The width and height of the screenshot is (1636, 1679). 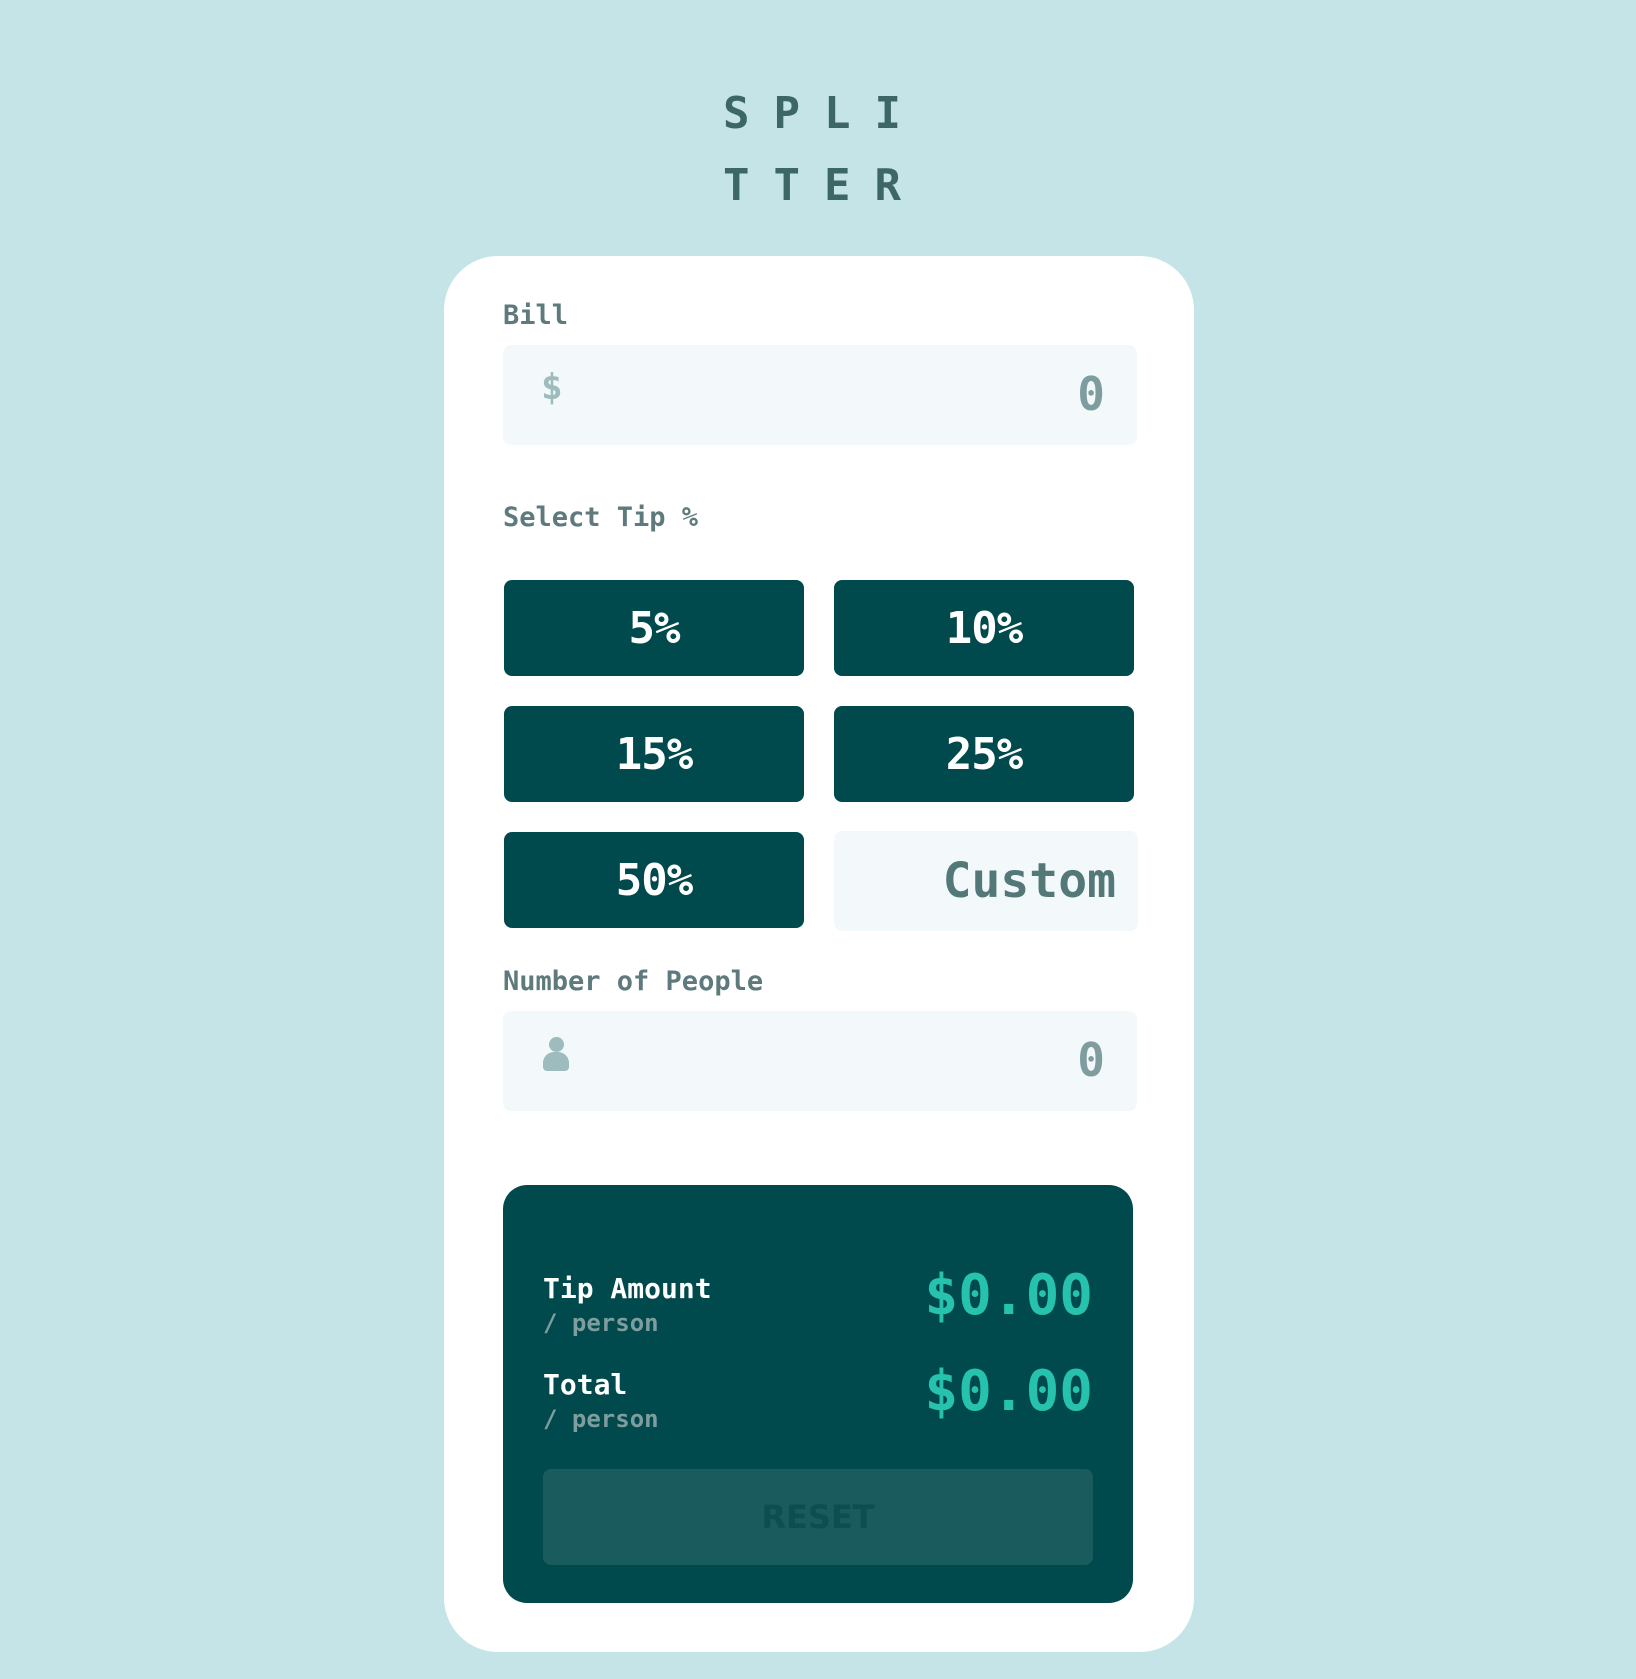 What do you see at coordinates (818, 1517) in the screenshot?
I see `reset-button: RESET` at bounding box center [818, 1517].